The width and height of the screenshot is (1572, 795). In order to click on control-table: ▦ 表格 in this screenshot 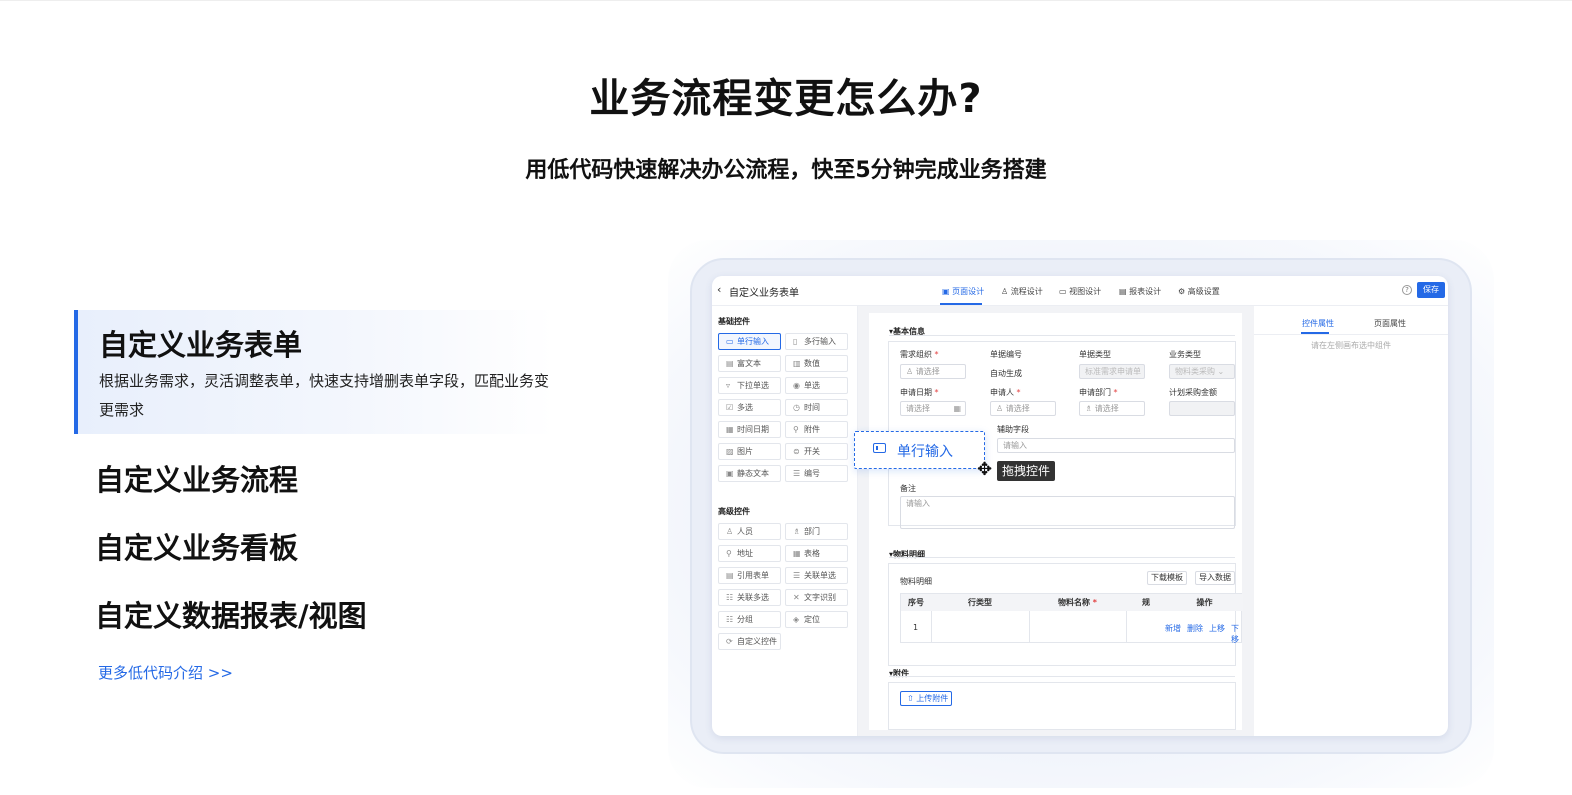, I will do `click(816, 553)`.